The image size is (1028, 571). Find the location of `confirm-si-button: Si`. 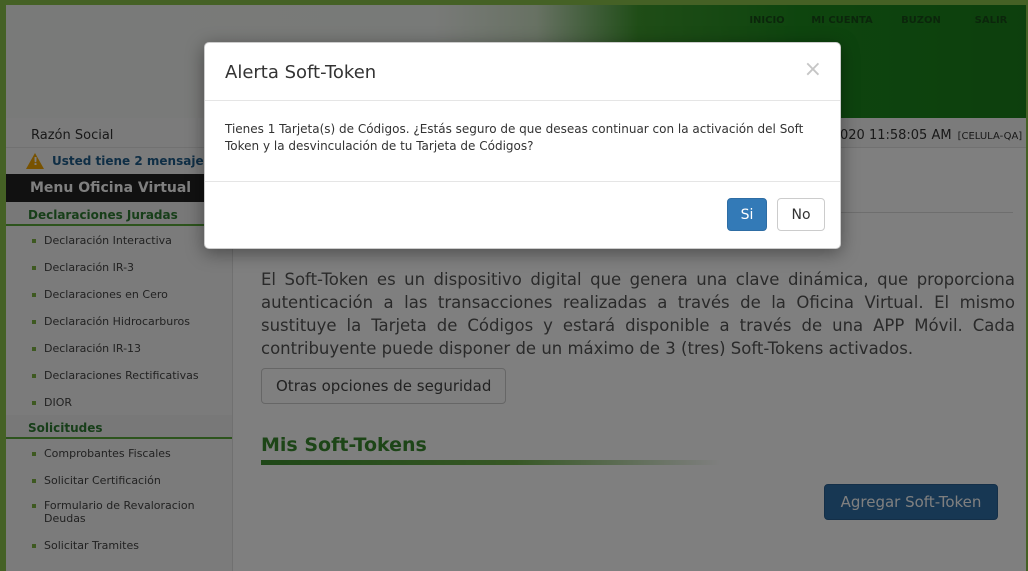

confirm-si-button: Si is located at coordinates (747, 214).